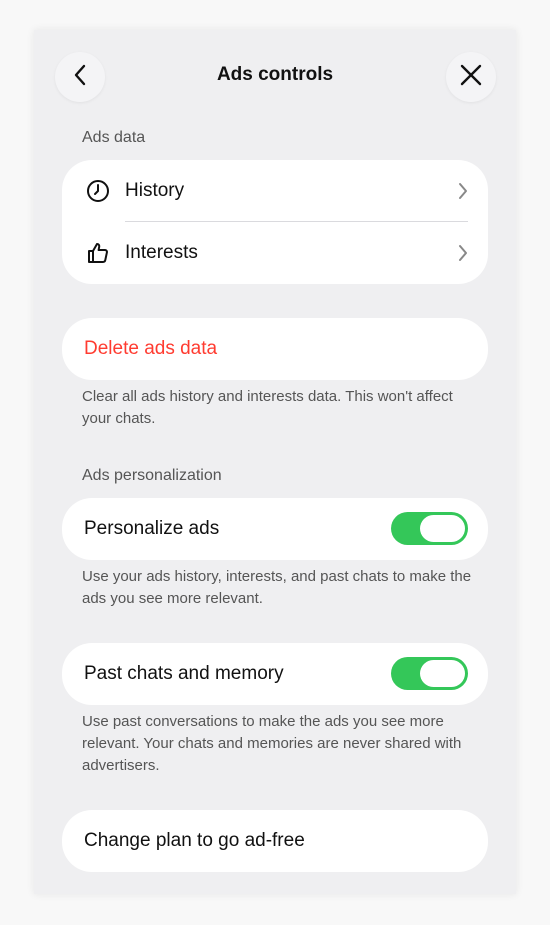 Image resolution: width=550 pixels, height=925 pixels. What do you see at coordinates (114, 137) in the screenshot?
I see `section-label-ads-data: Ads data` at bounding box center [114, 137].